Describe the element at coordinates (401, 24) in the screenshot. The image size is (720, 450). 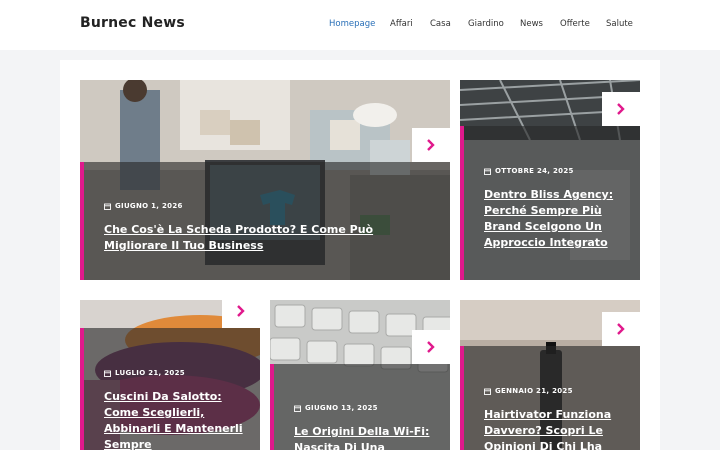
I see `nav-item-affari: Affari` at that location.